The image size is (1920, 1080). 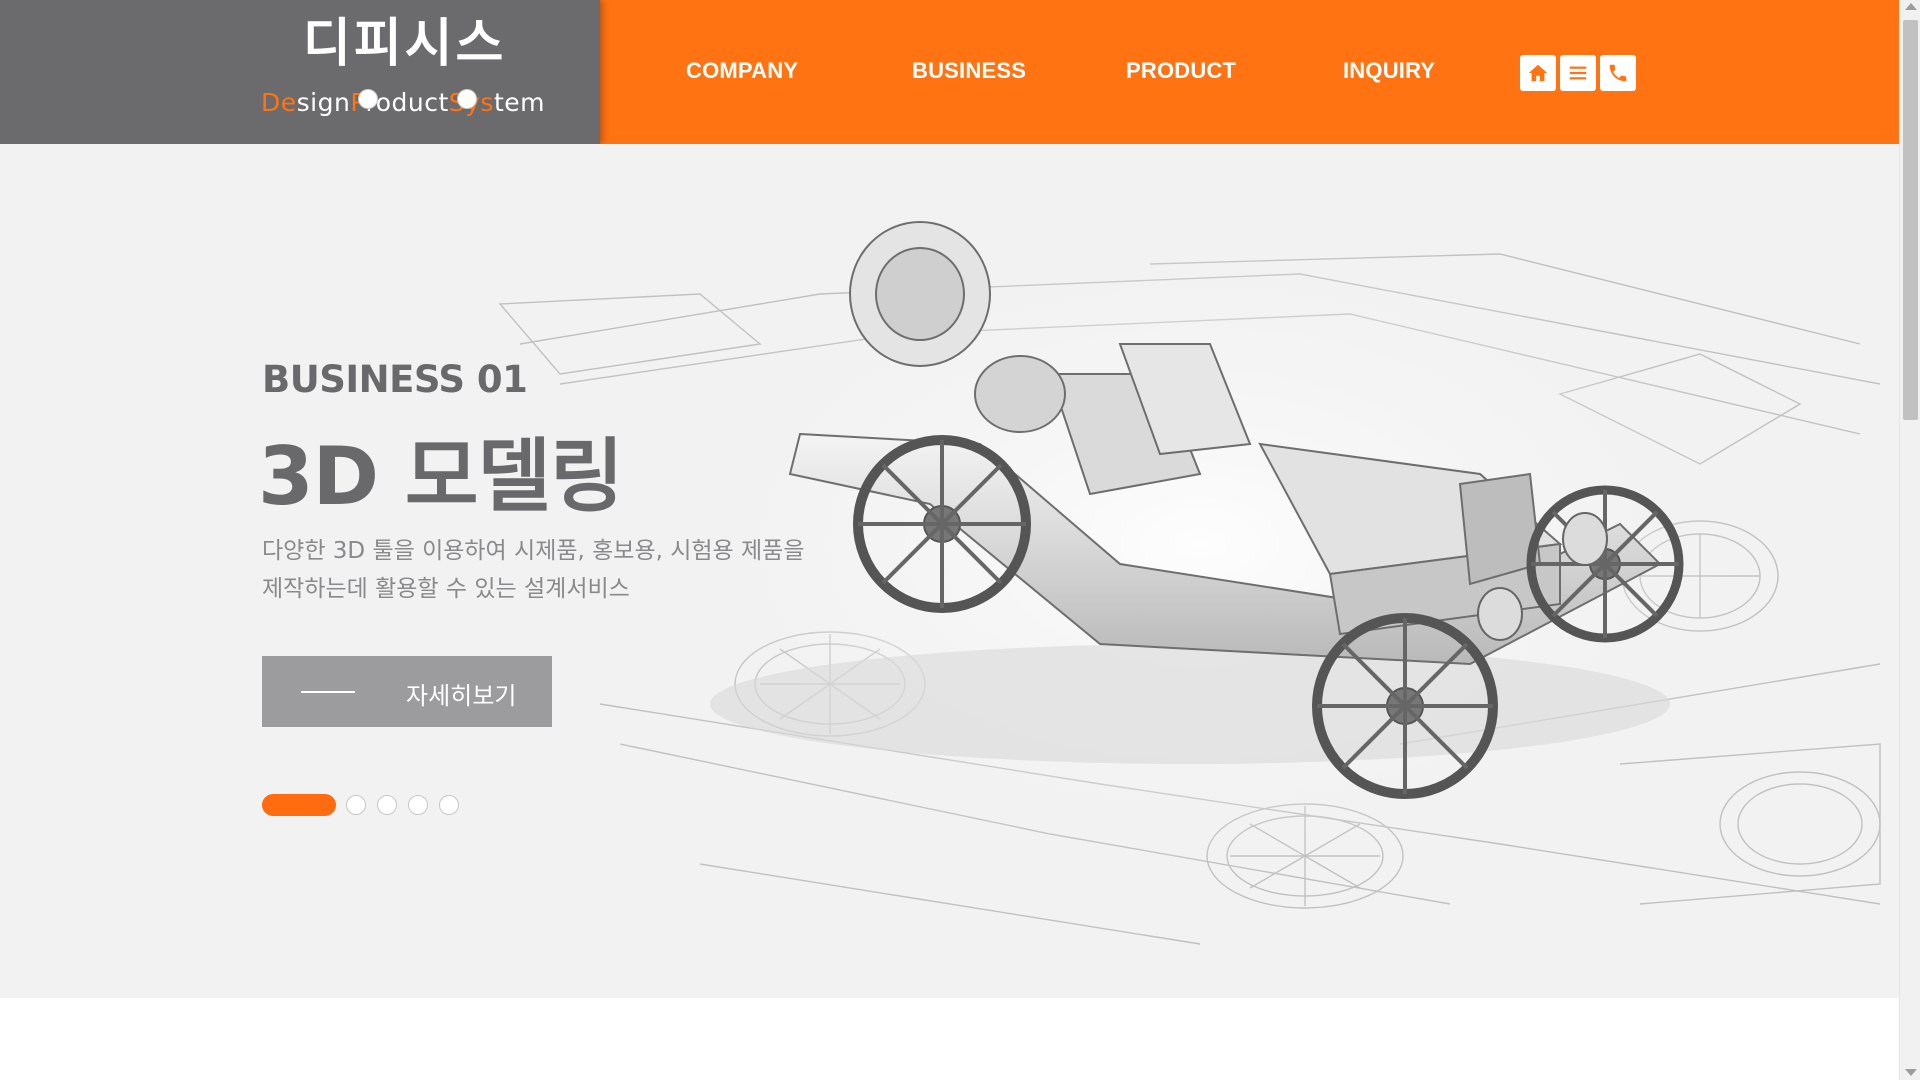 What do you see at coordinates (969, 71) in the screenshot?
I see `nav-business: BUSINESS` at bounding box center [969, 71].